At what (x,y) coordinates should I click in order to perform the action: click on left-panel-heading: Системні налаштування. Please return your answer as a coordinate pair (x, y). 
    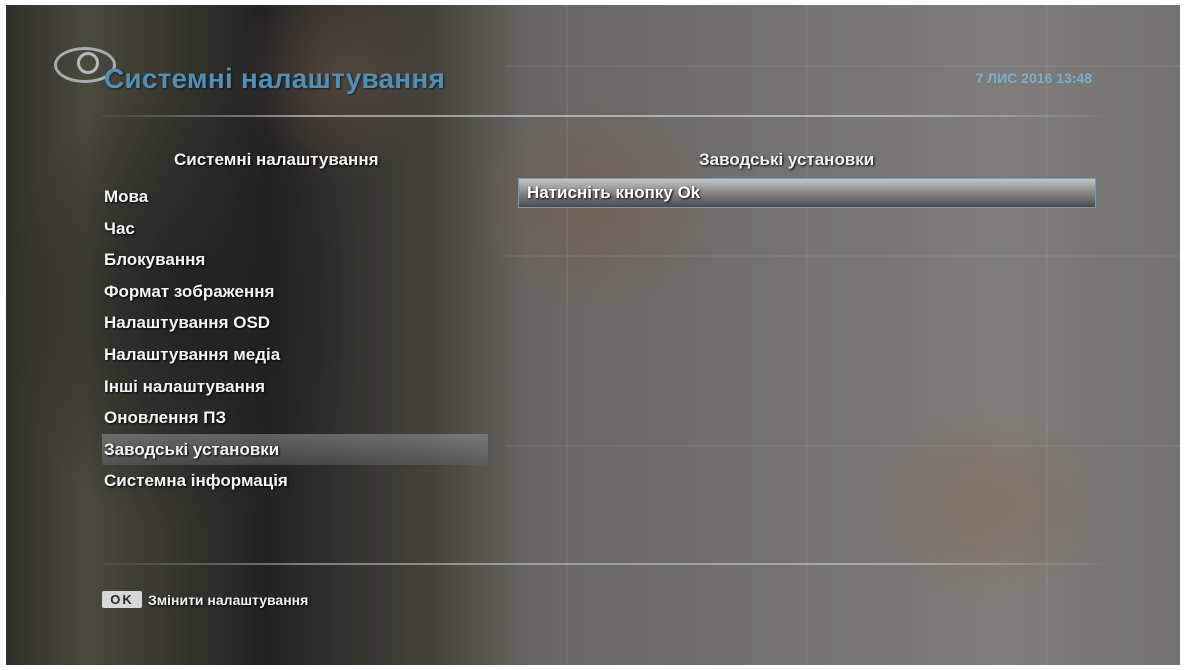
    Looking at the image, I should click on (276, 159).